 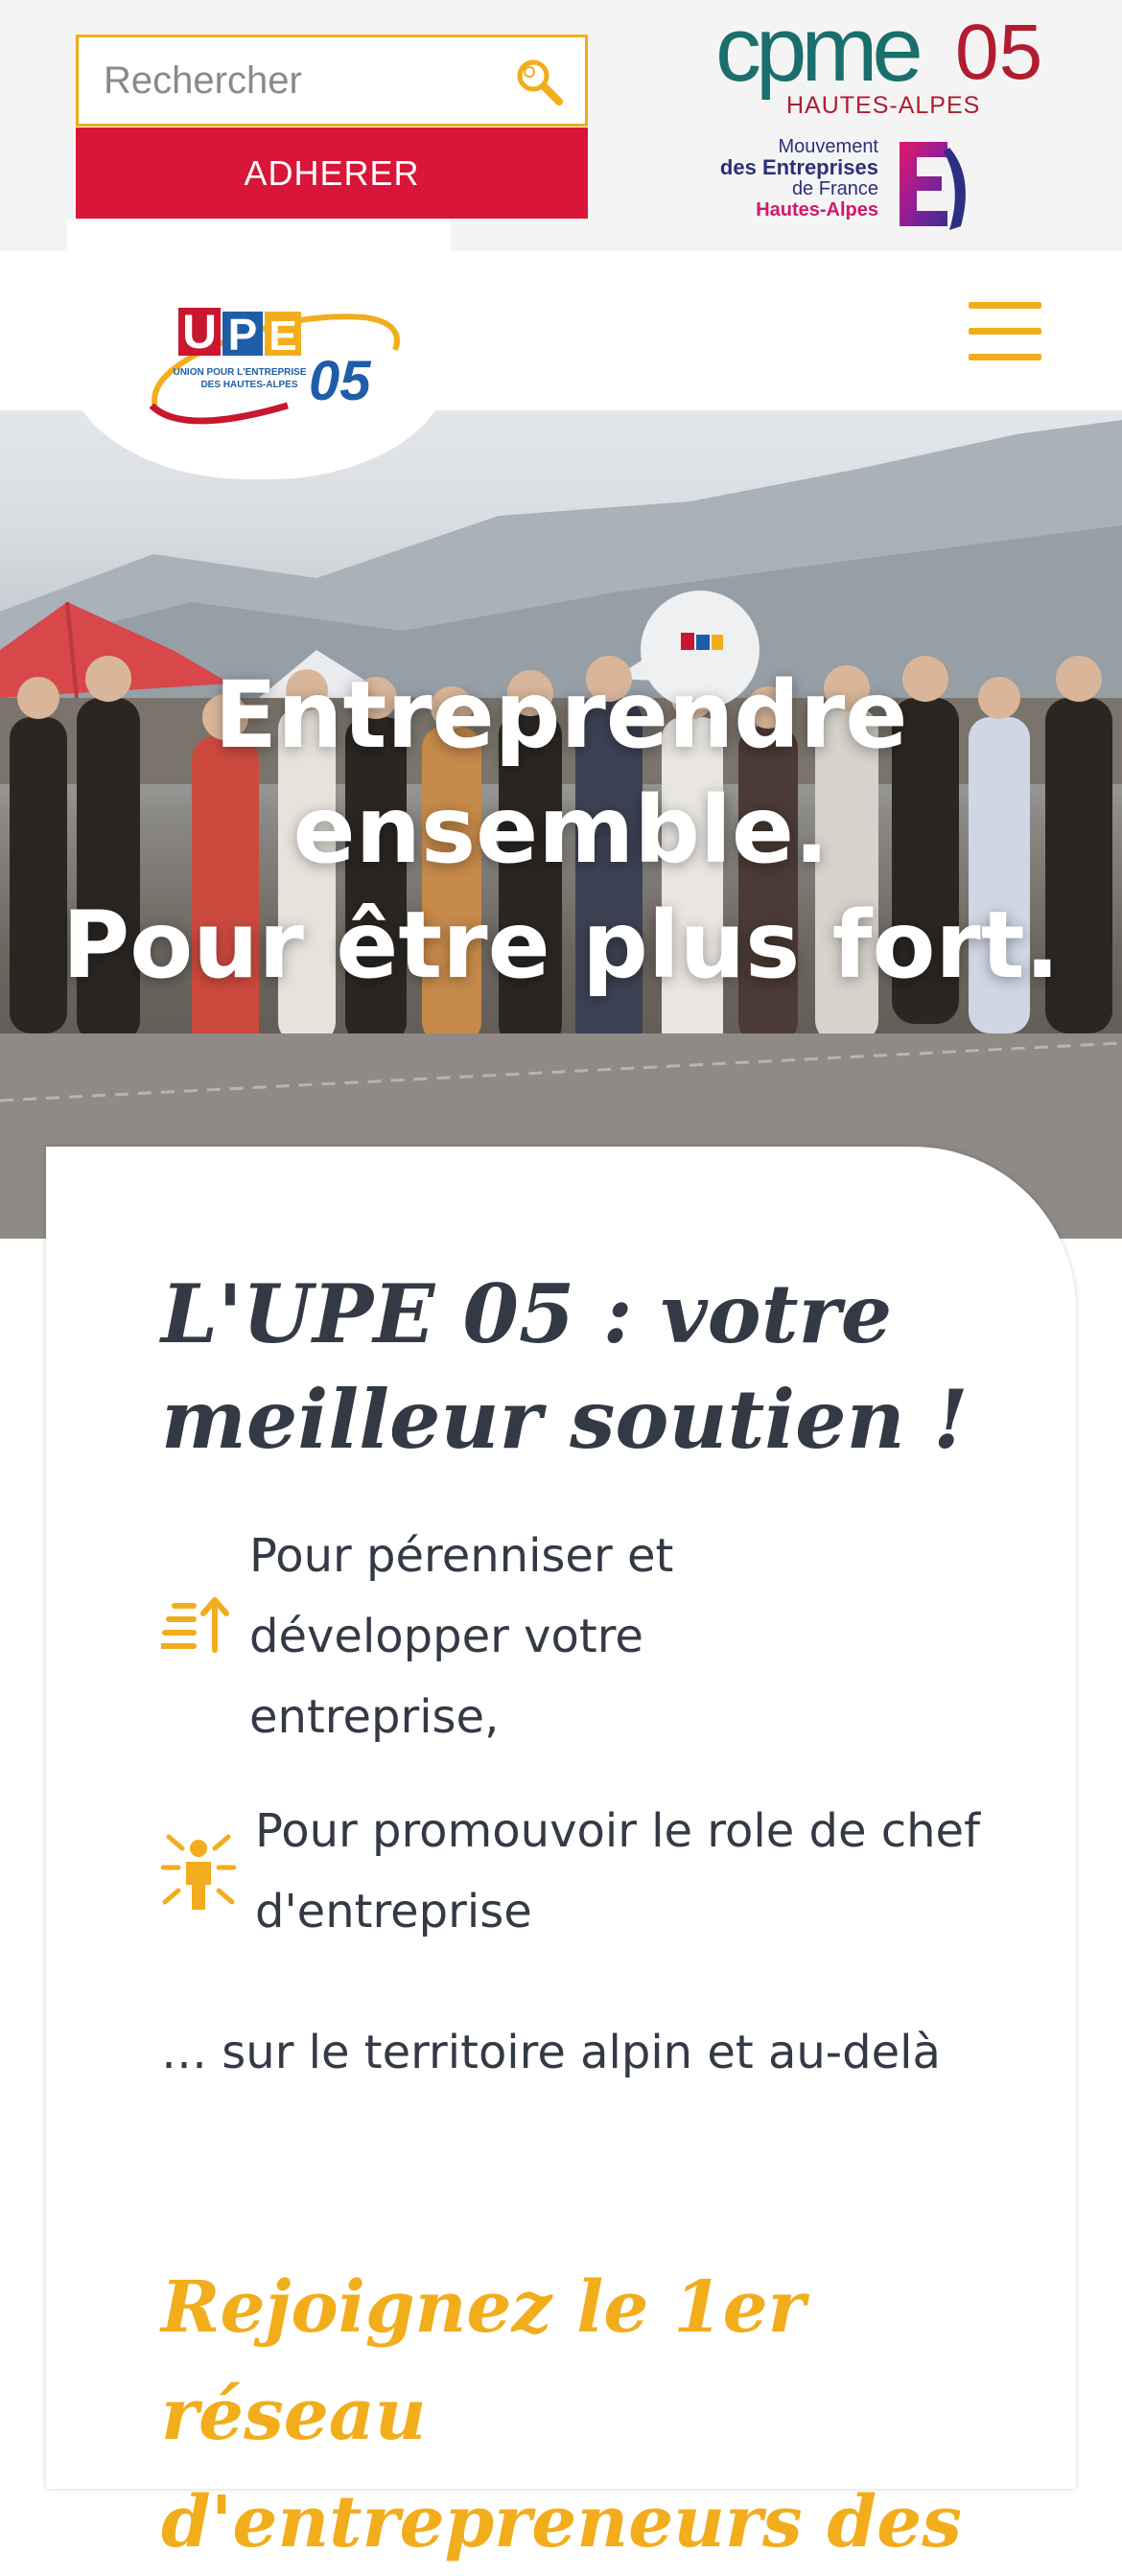 I want to click on search-icon, so click(x=539, y=82).